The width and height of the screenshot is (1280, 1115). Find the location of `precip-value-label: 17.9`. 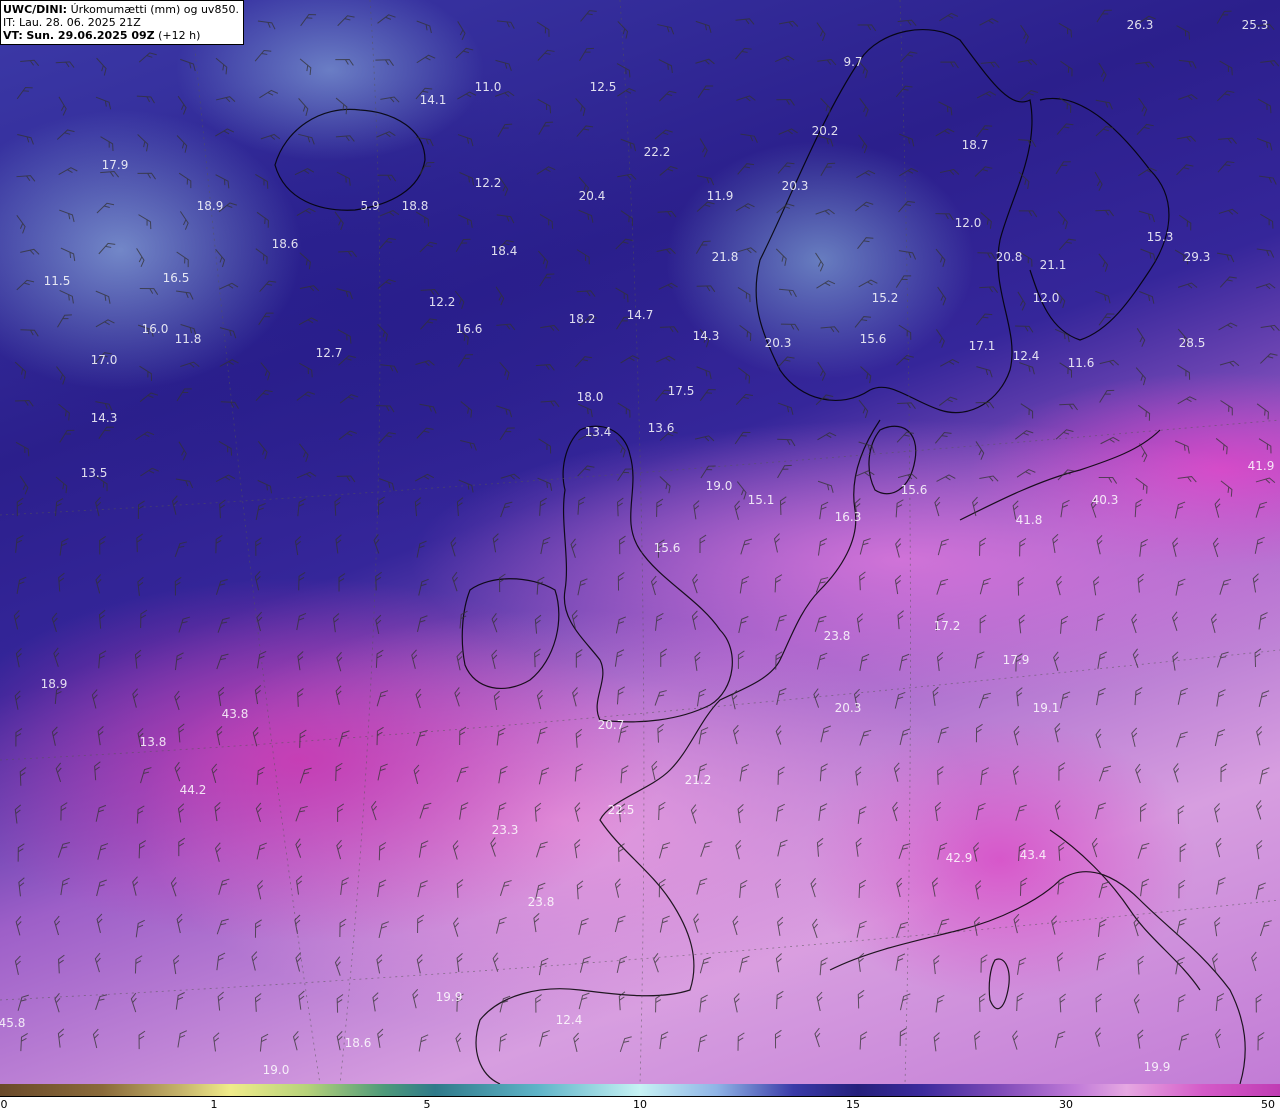

precip-value-label: 17.9 is located at coordinates (1016, 660).